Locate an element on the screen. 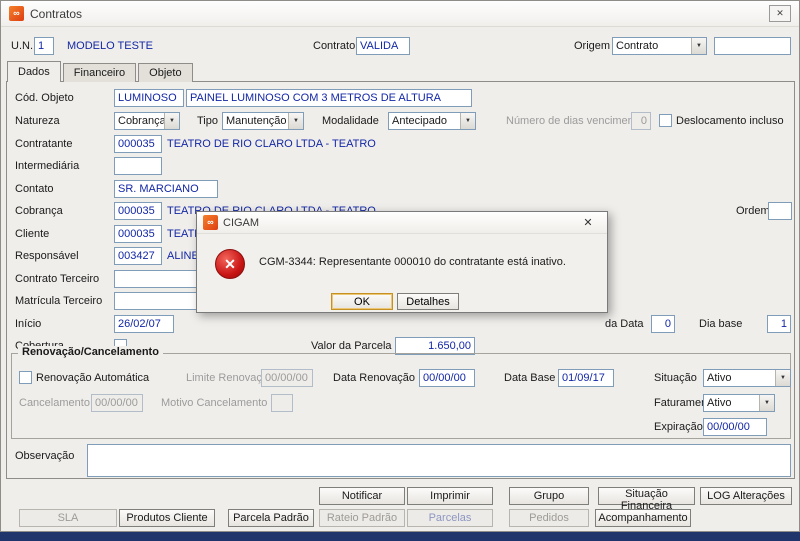  tipo-label: Tipo is located at coordinates (207, 121).